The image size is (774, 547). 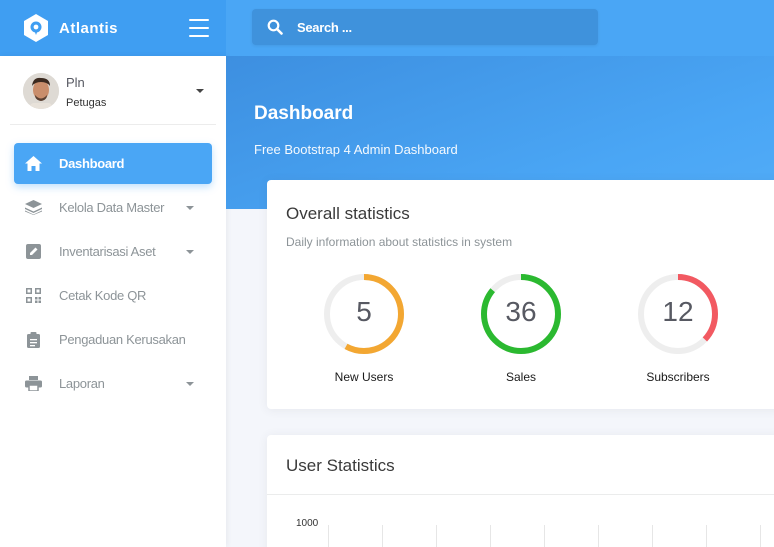 I want to click on sidebar-item-dashboard: Dashboard, so click(x=113, y=163).